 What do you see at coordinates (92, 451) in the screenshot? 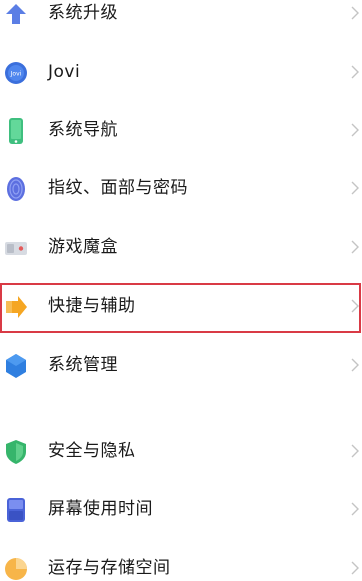
I see `settings-item-label: 安全与隐私` at bounding box center [92, 451].